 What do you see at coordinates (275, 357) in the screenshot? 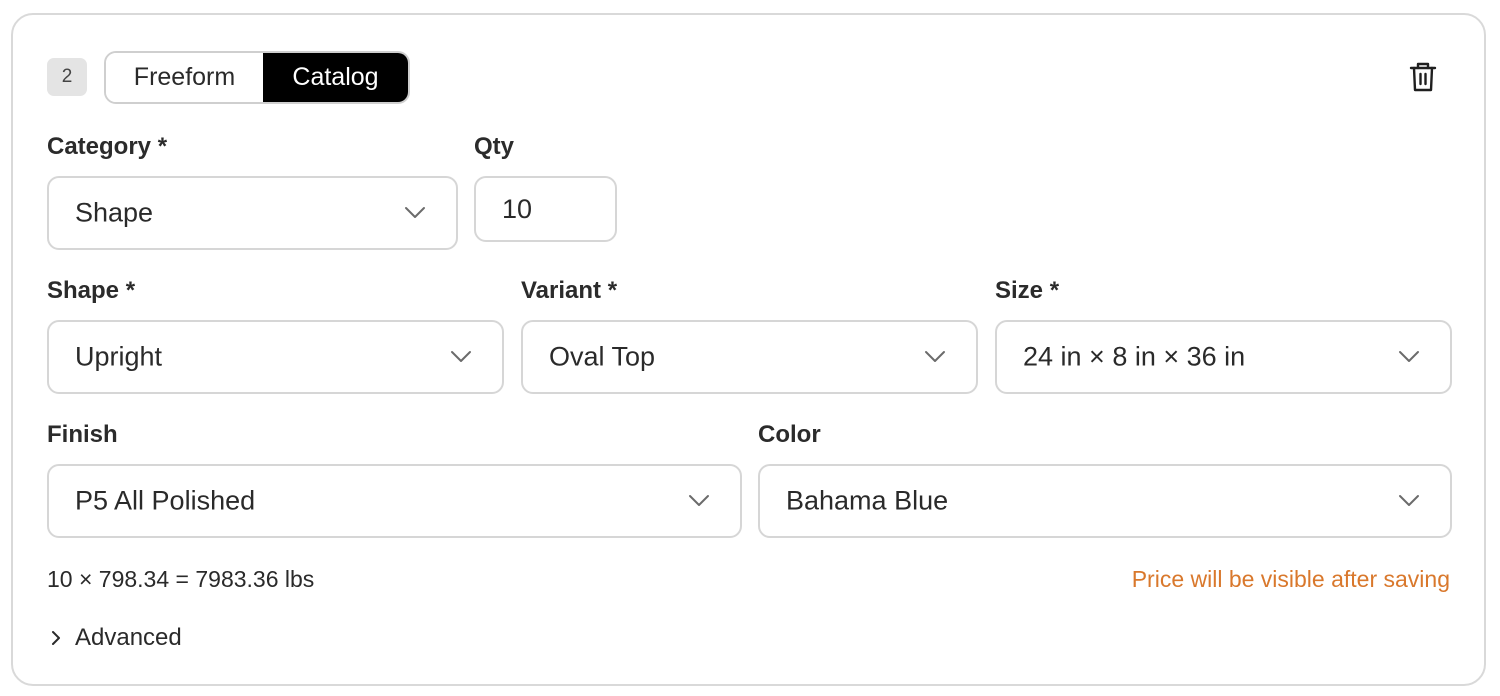
I see `shape-select: Upright` at bounding box center [275, 357].